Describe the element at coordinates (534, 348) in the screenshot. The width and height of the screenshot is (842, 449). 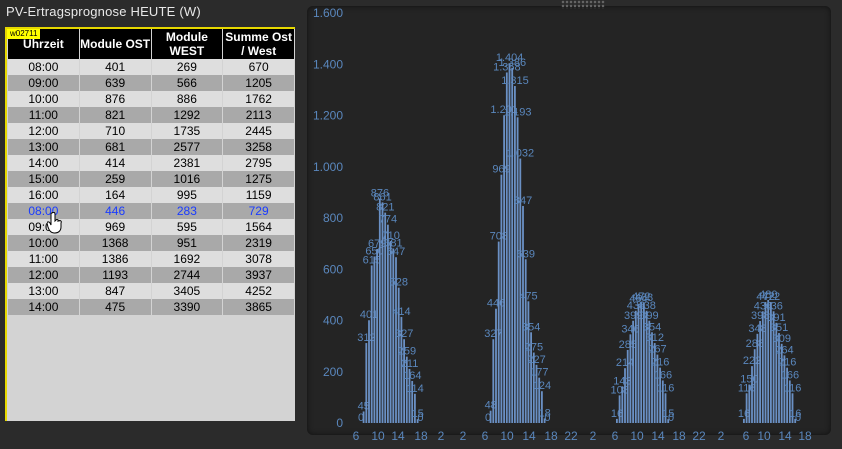
I see `bar-value-label: 275` at that location.